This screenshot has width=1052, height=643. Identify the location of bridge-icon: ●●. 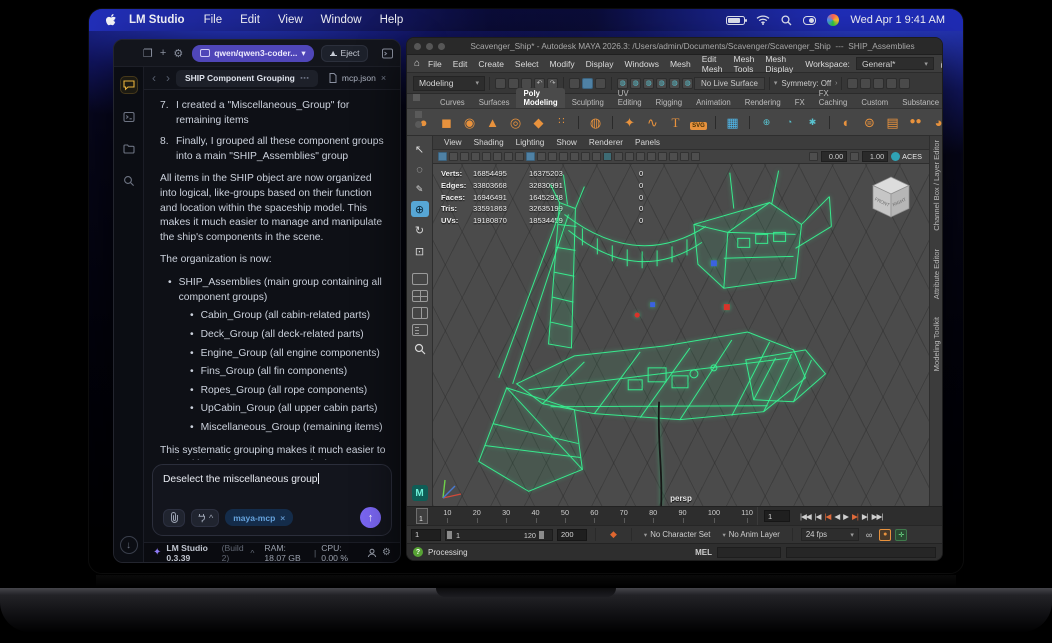
(915, 122).